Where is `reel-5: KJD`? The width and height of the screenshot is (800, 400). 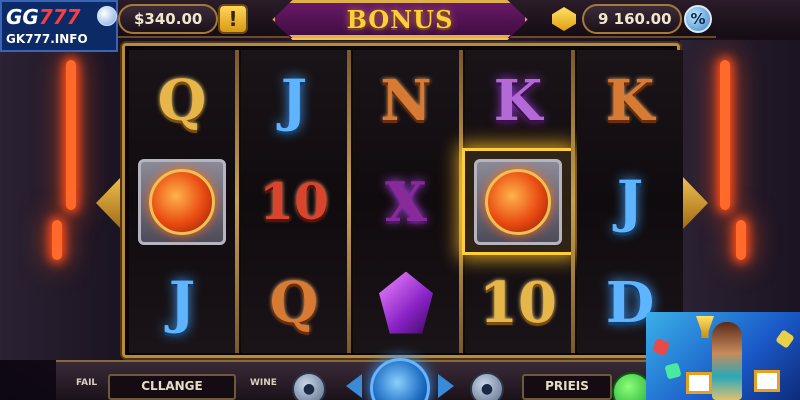 reel-5: KJD is located at coordinates (630, 201).